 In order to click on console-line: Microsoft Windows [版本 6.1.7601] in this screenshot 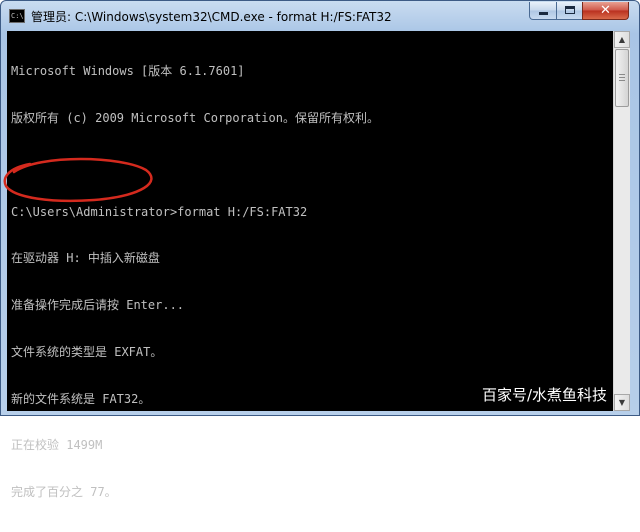, I will do `click(128, 71)`.